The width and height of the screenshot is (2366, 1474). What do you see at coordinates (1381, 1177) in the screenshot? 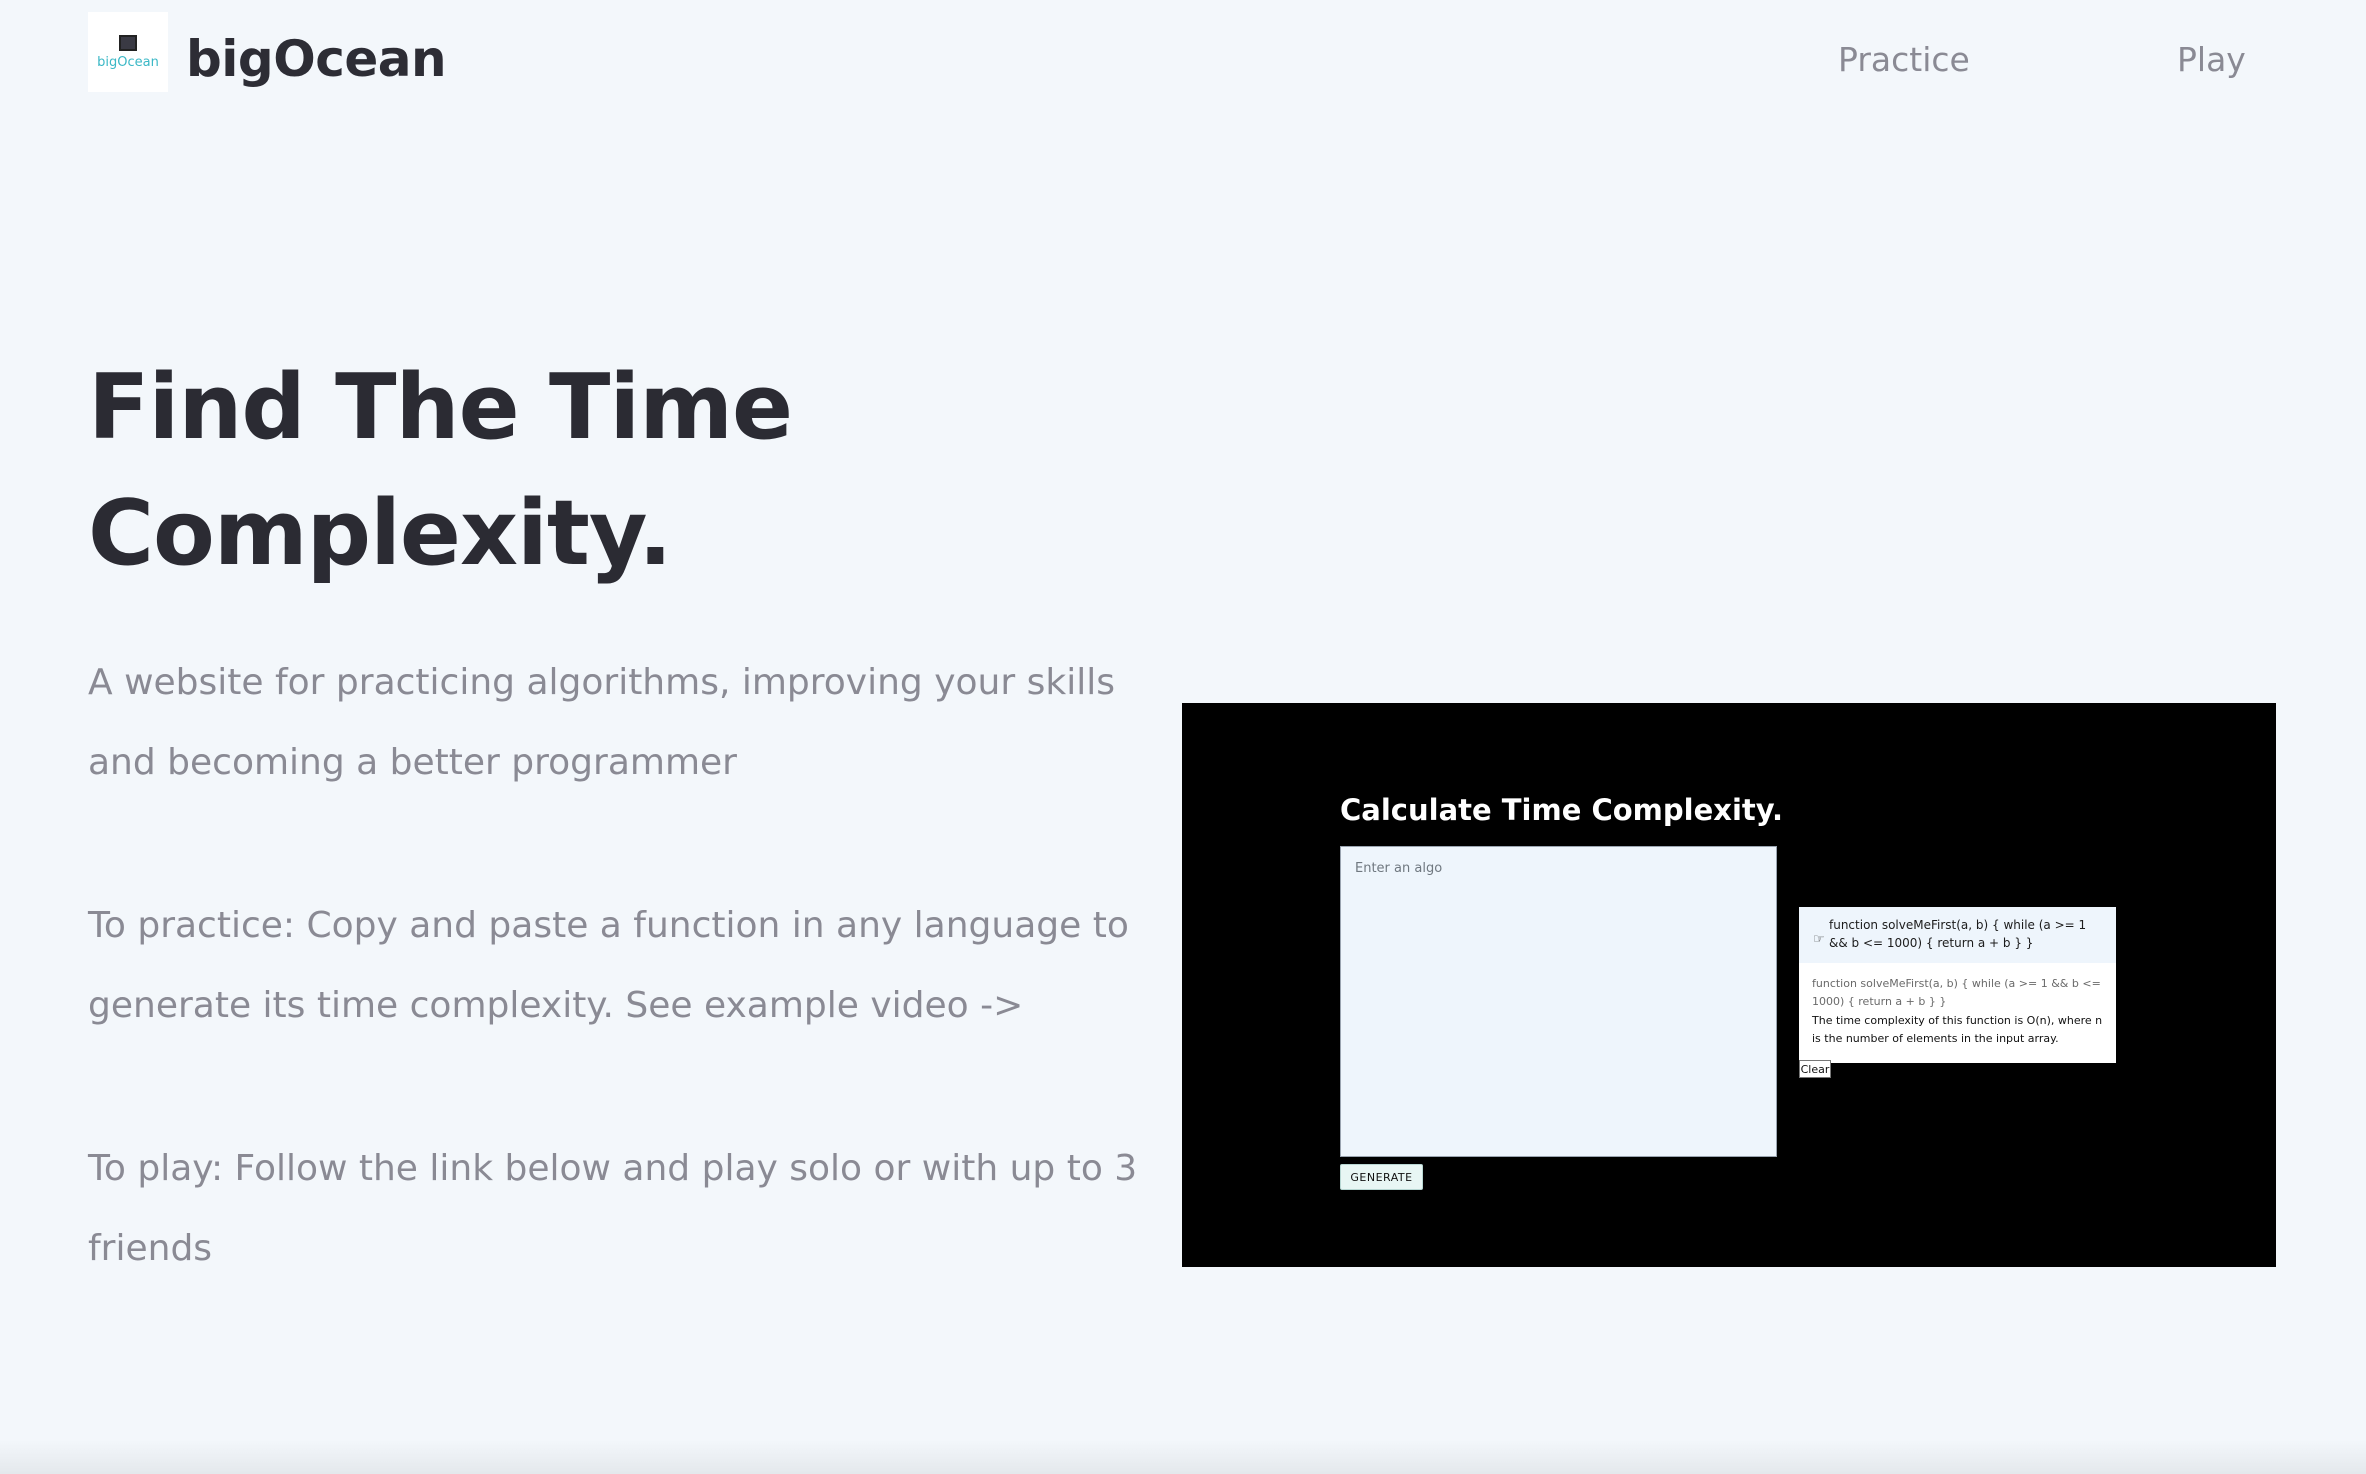
I see `generate-button: GENERATE` at bounding box center [1381, 1177].